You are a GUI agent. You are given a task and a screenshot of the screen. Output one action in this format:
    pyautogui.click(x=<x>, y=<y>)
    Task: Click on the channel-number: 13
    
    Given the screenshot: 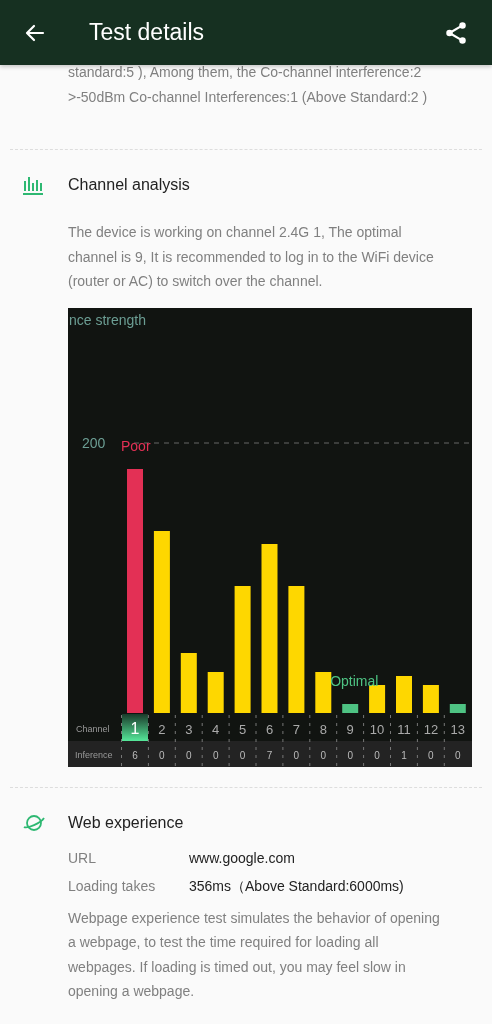 What is the action you would take?
    pyautogui.click(x=458, y=729)
    